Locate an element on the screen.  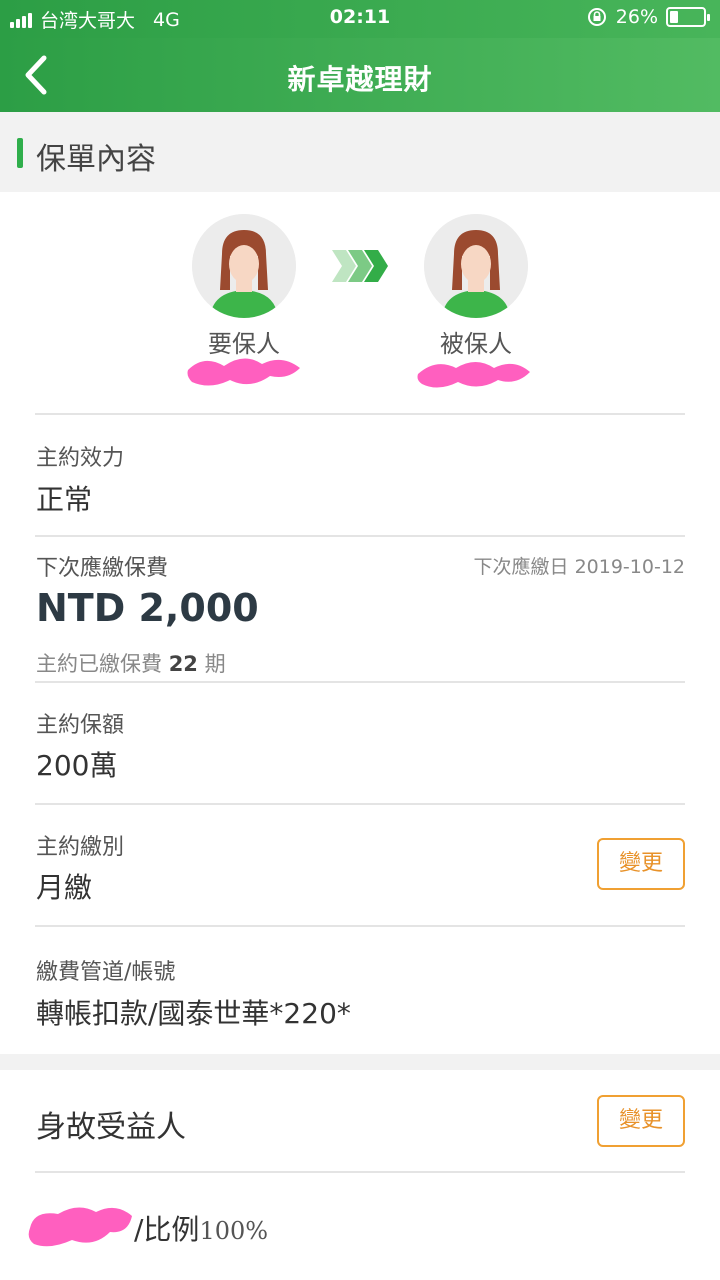
battery-level is located at coordinates (674, 17).